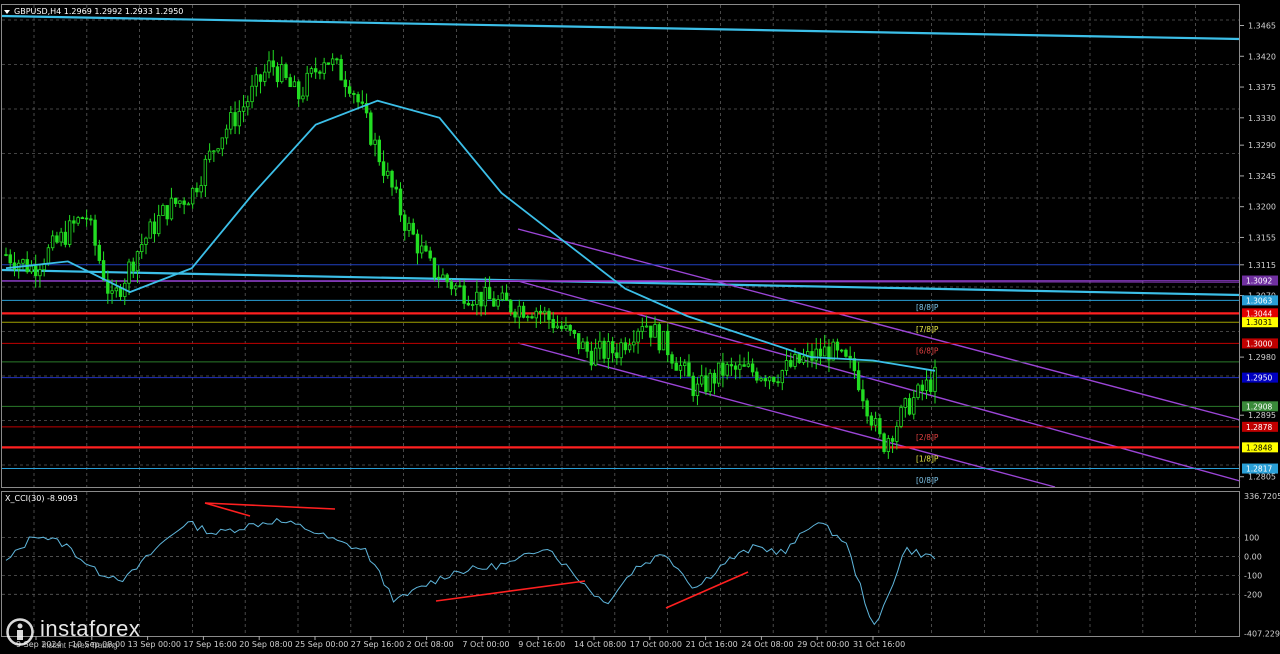 The image size is (1280, 654). I want to click on price-tag: 1.2950, so click(1260, 377).